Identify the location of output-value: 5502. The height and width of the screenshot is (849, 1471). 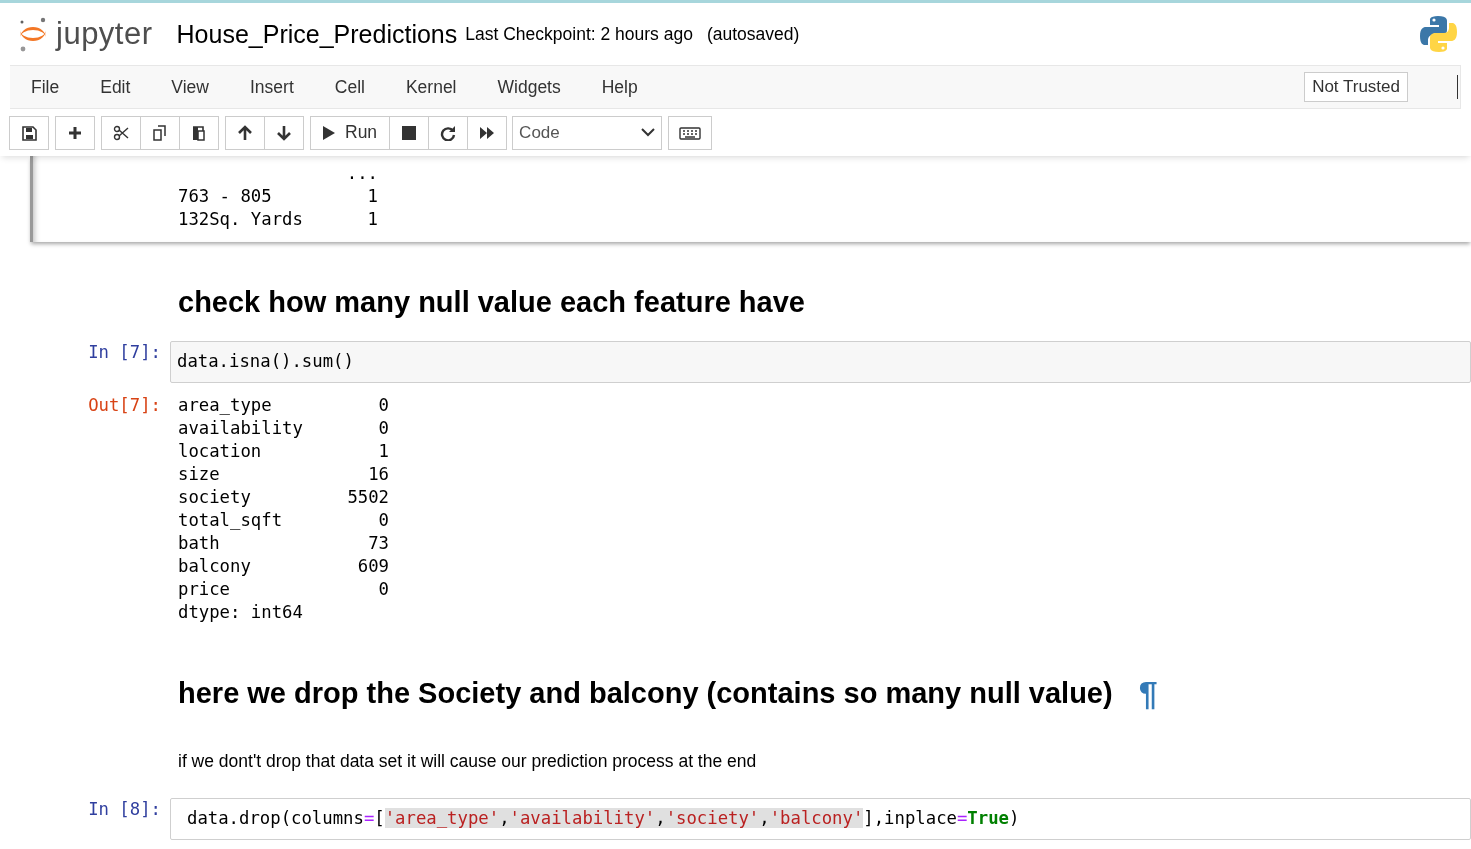
(367, 497).